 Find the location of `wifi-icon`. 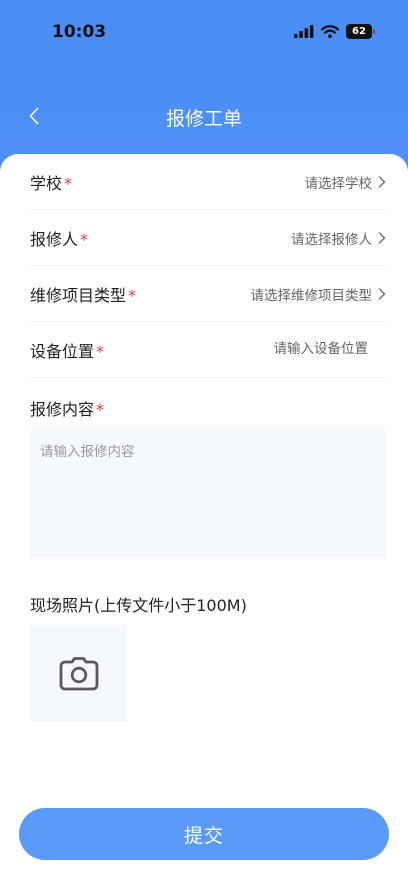

wifi-icon is located at coordinates (330, 31).